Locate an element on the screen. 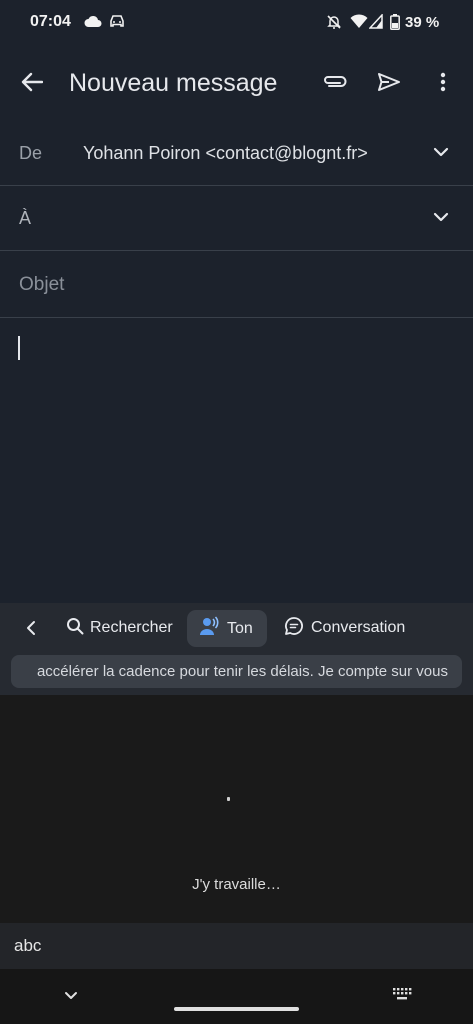 The width and height of the screenshot is (473, 1024). search-icon is located at coordinates (75, 628).